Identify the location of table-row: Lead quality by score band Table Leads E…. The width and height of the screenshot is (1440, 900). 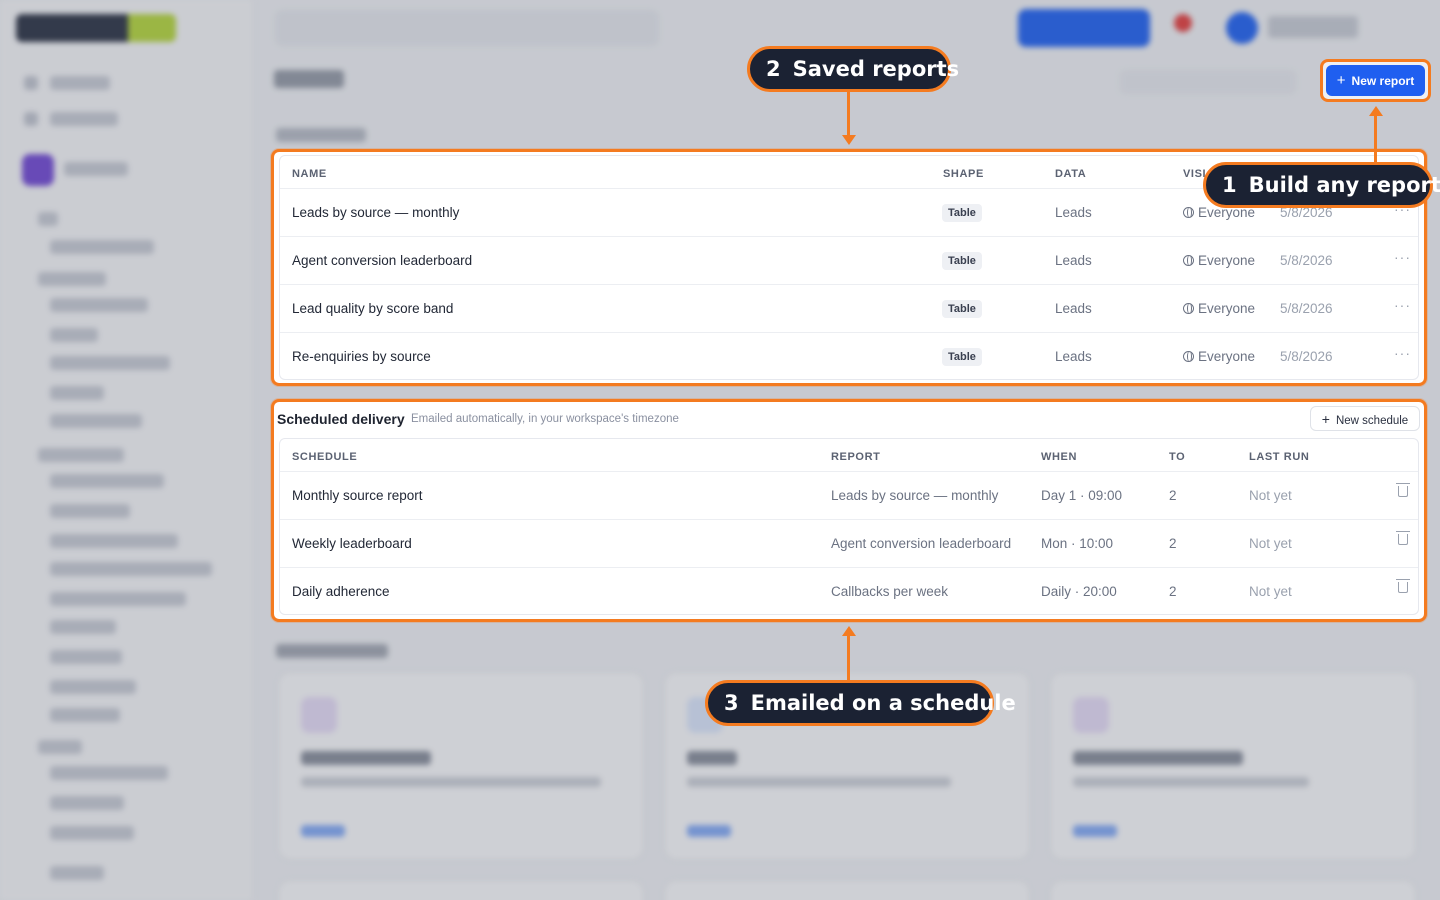
(849, 308).